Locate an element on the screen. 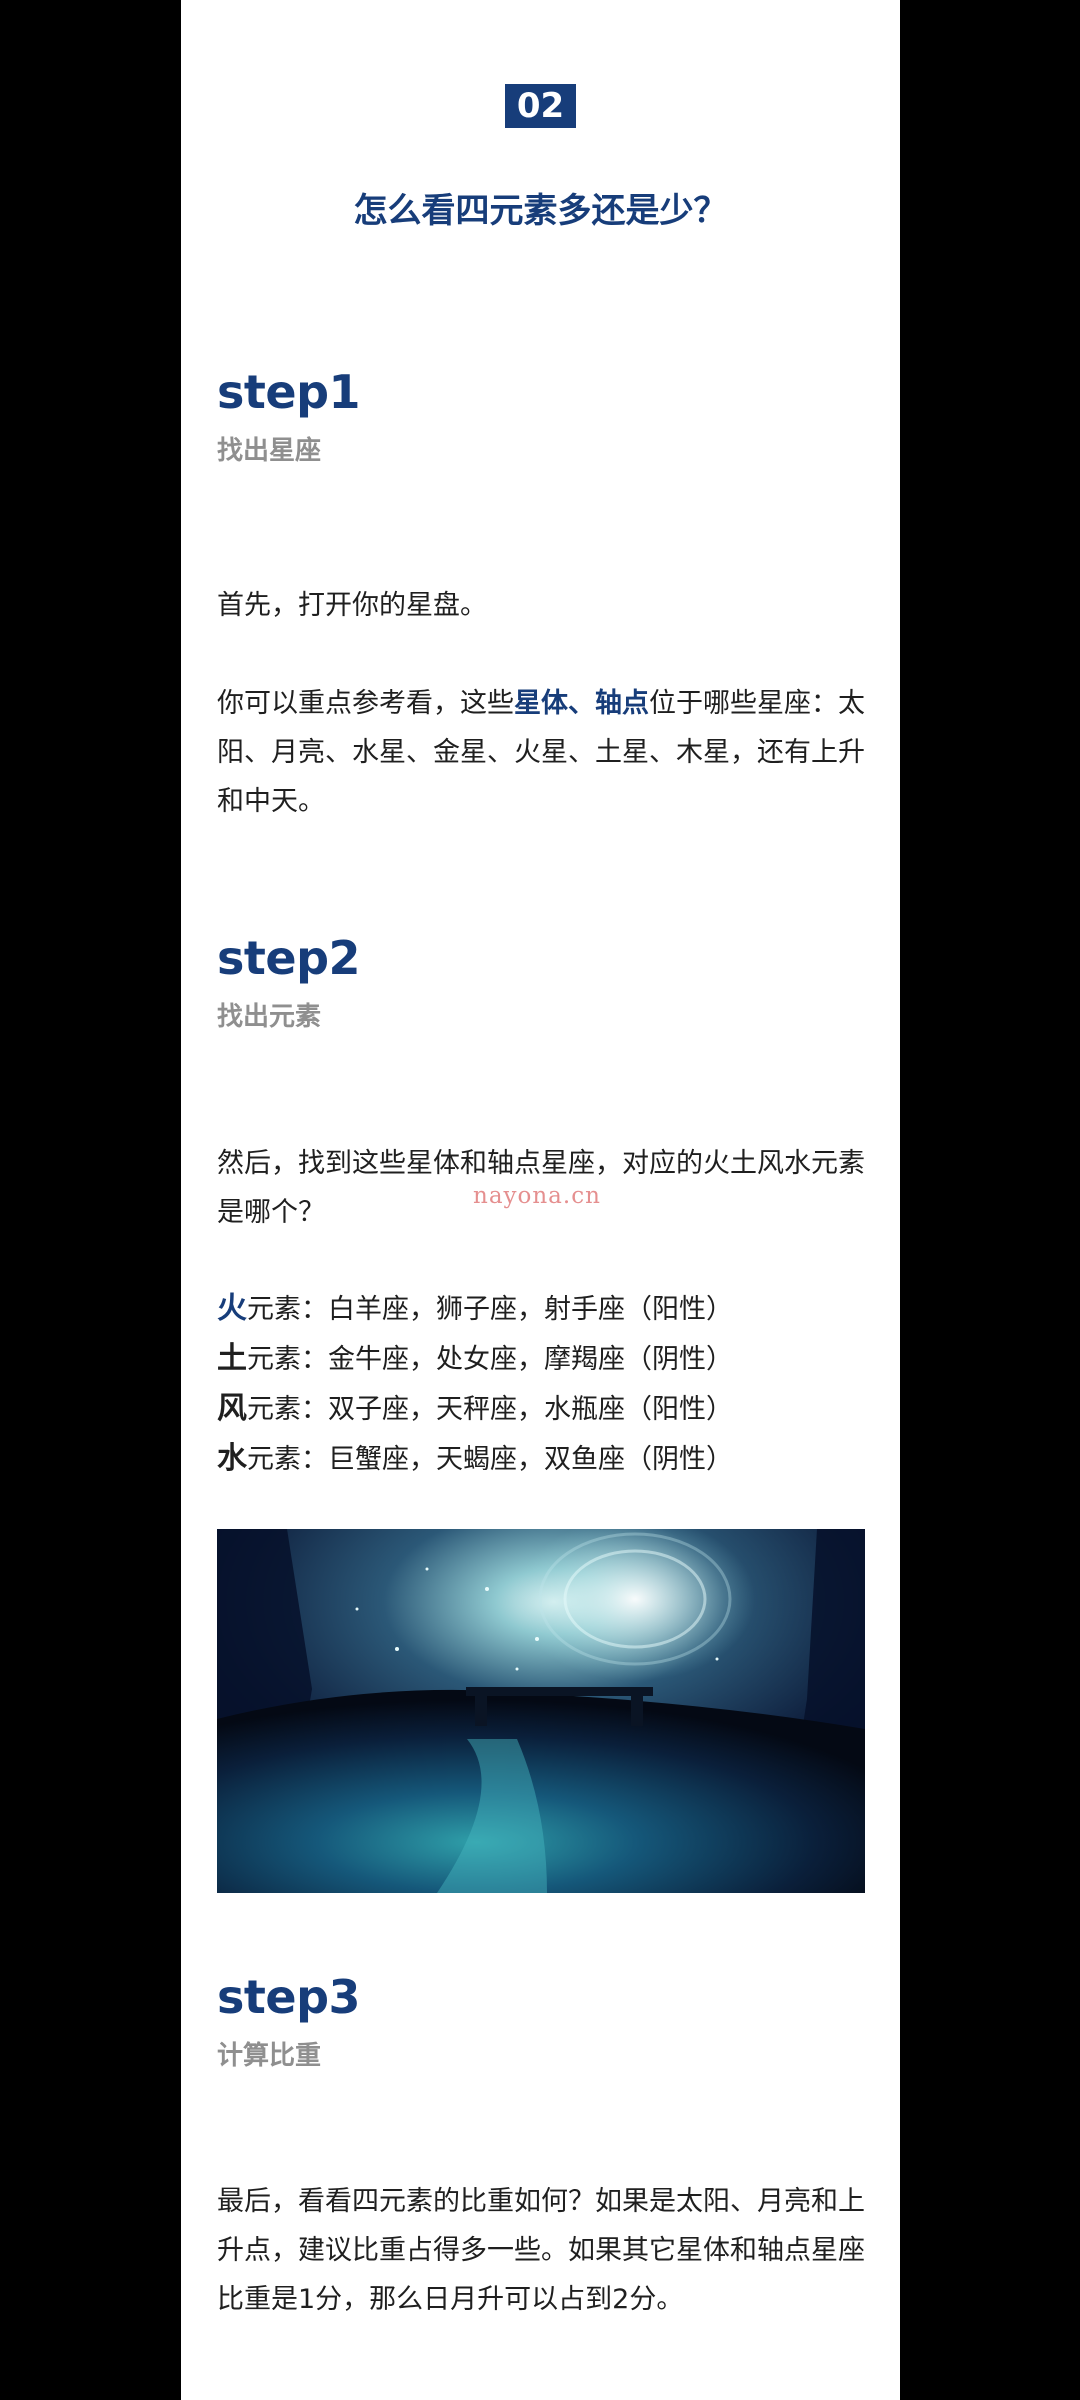 Image resolution: width=1080 pixels, height=2400 pixels. scene-illustration is located at coordinates (541, 1711).